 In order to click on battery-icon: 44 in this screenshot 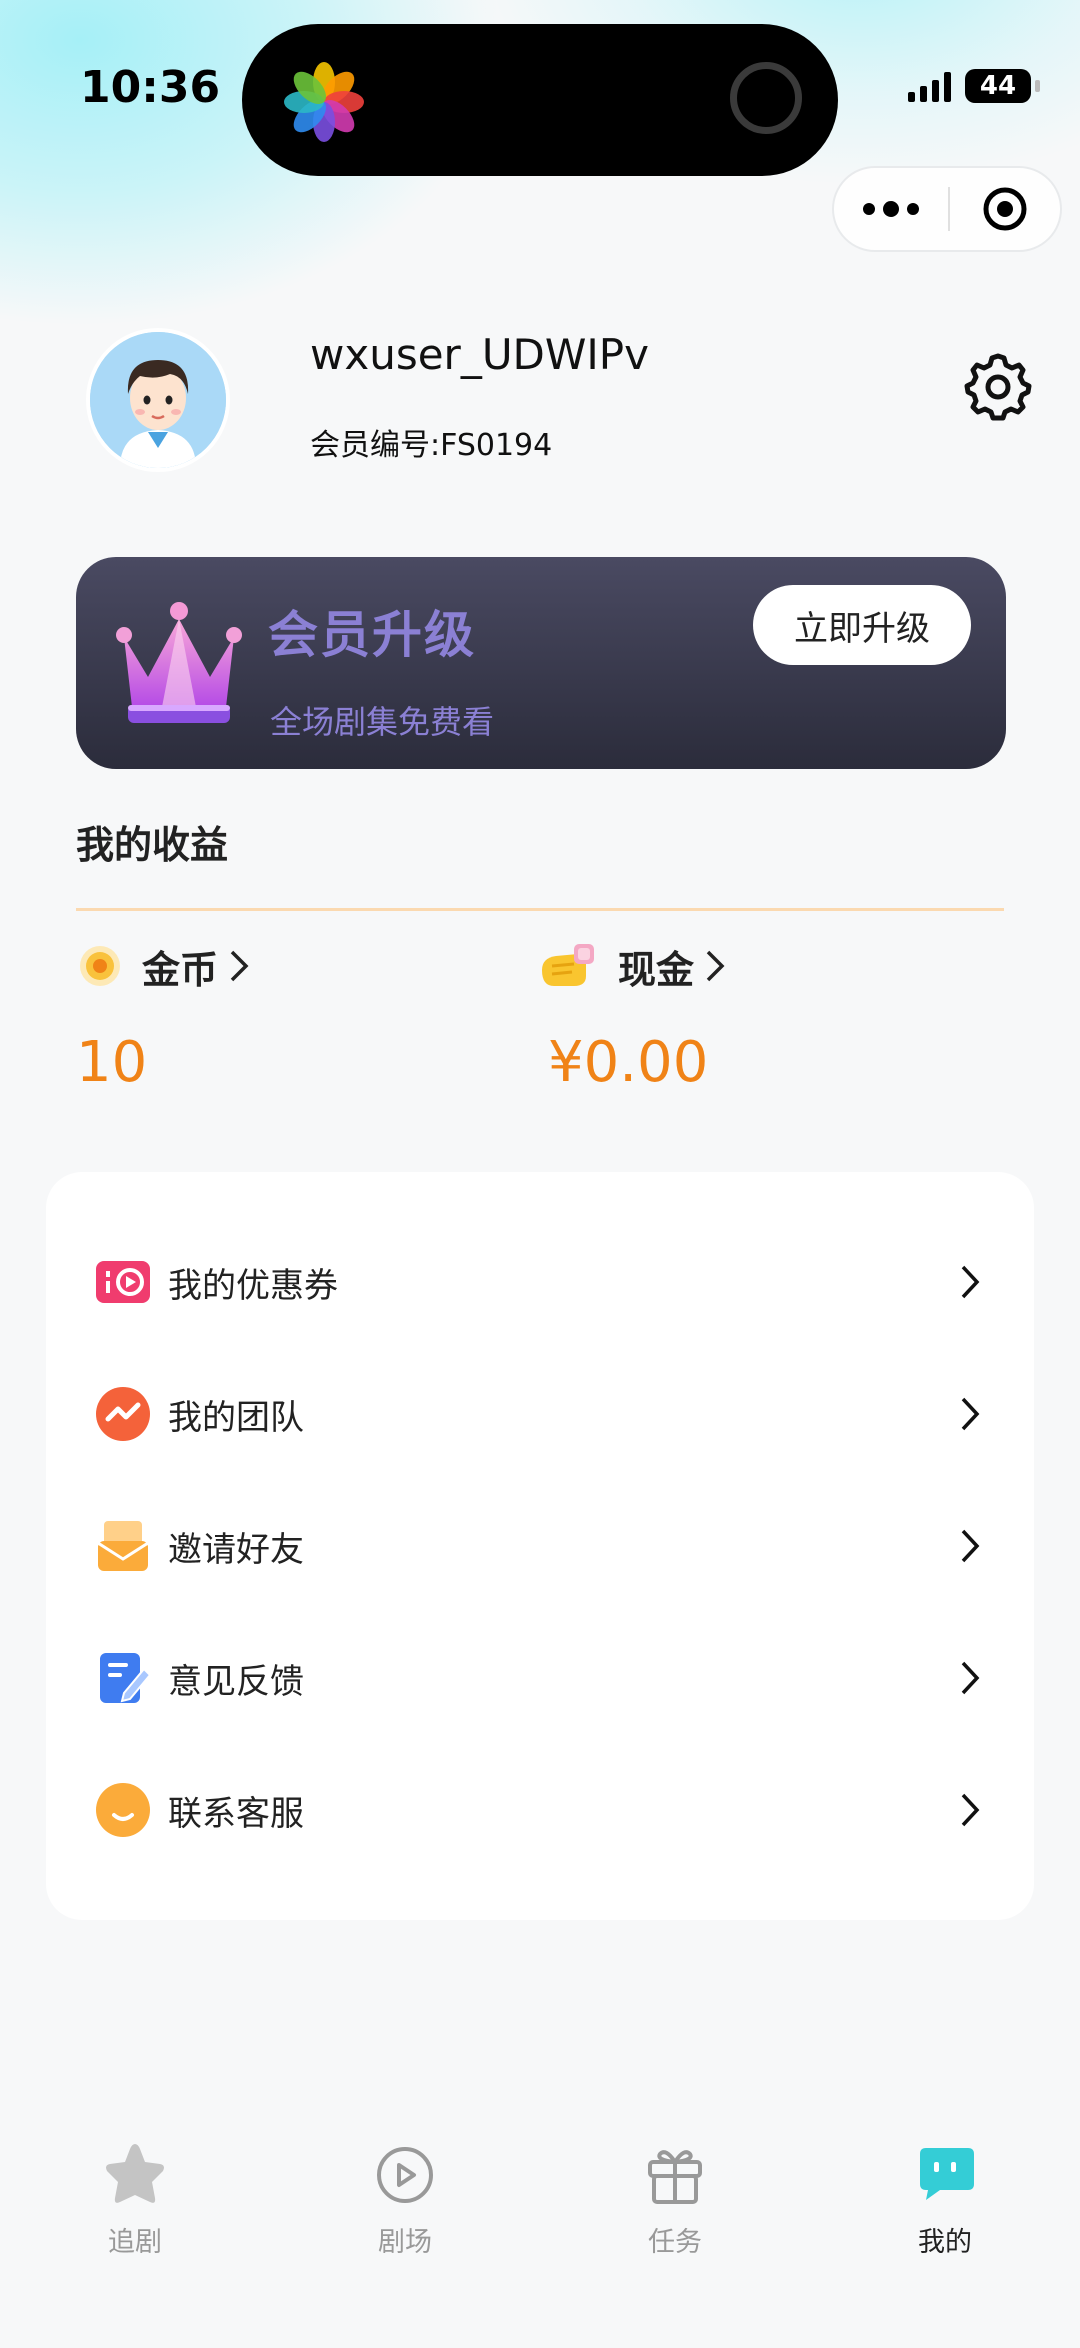, I will do `click(998, 86)`.